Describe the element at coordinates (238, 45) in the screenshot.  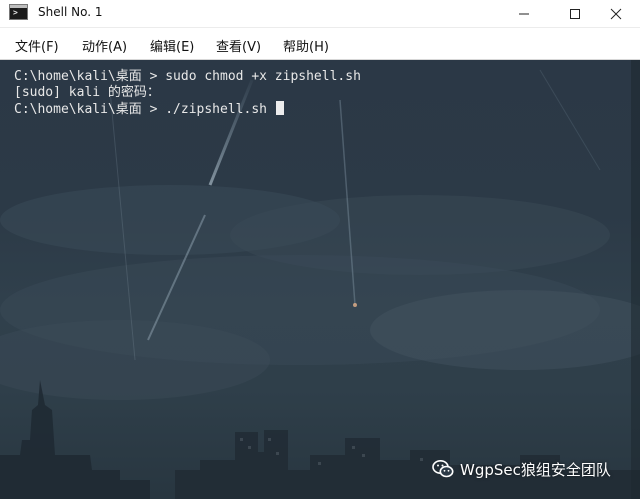
I see `menu-view: 查看(V)` at that location.